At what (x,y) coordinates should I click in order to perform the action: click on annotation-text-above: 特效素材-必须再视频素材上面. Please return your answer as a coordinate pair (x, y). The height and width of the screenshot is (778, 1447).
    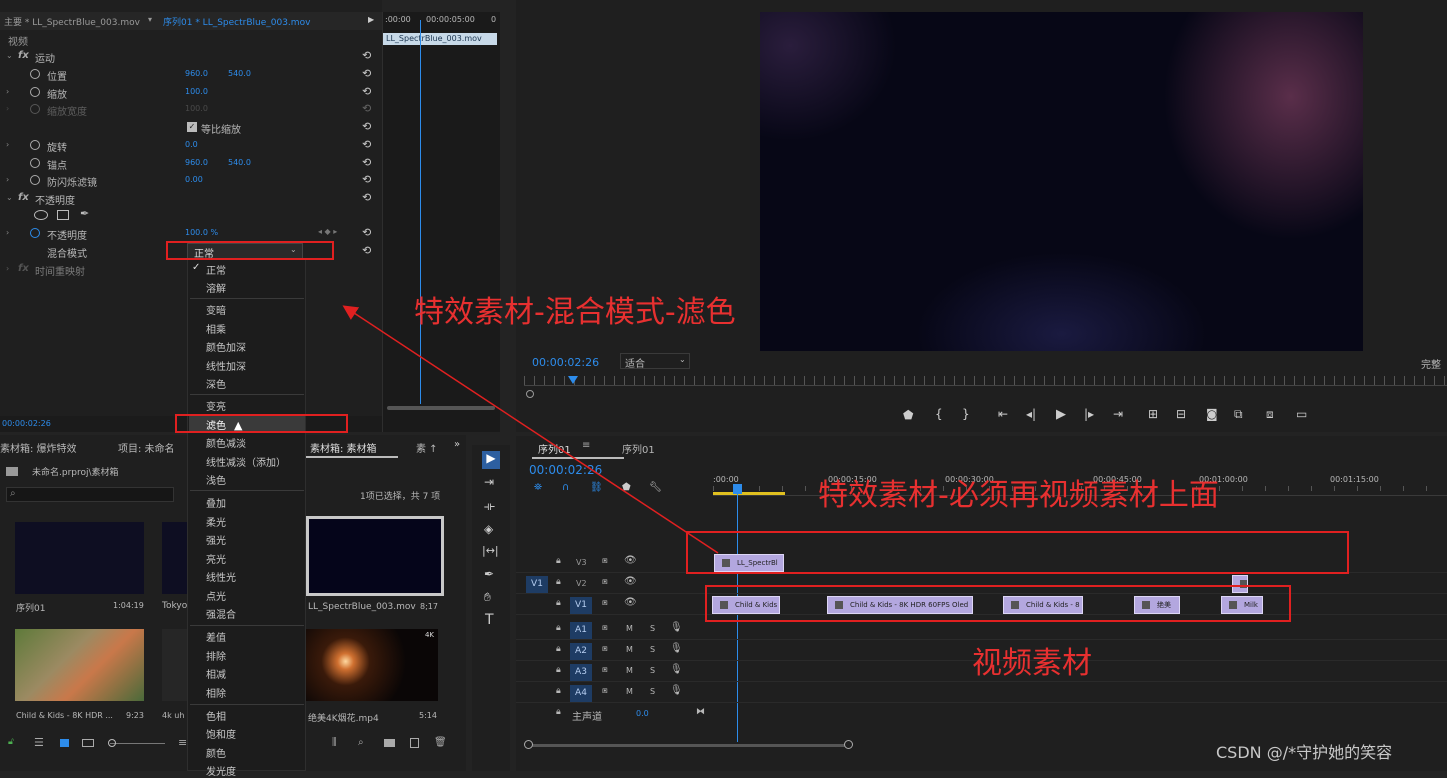
    Looking at the image, I should click on (1018, 495).